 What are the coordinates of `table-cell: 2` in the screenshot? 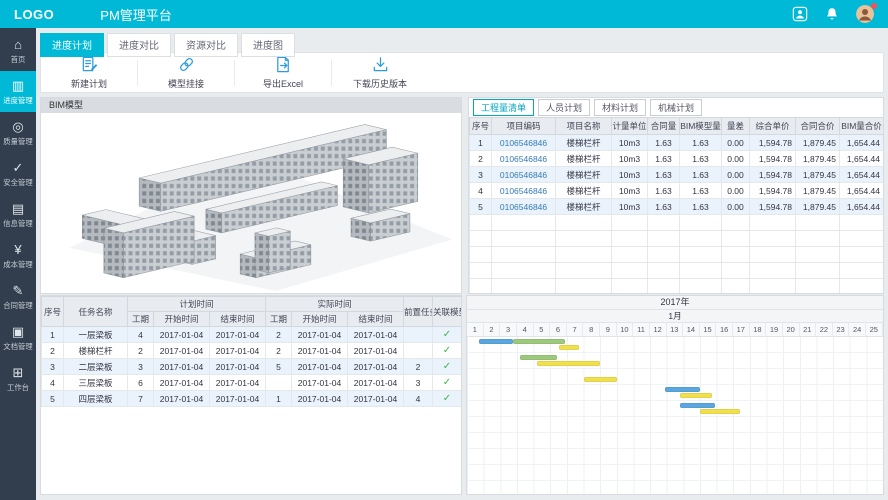 It's located at (52, 350).